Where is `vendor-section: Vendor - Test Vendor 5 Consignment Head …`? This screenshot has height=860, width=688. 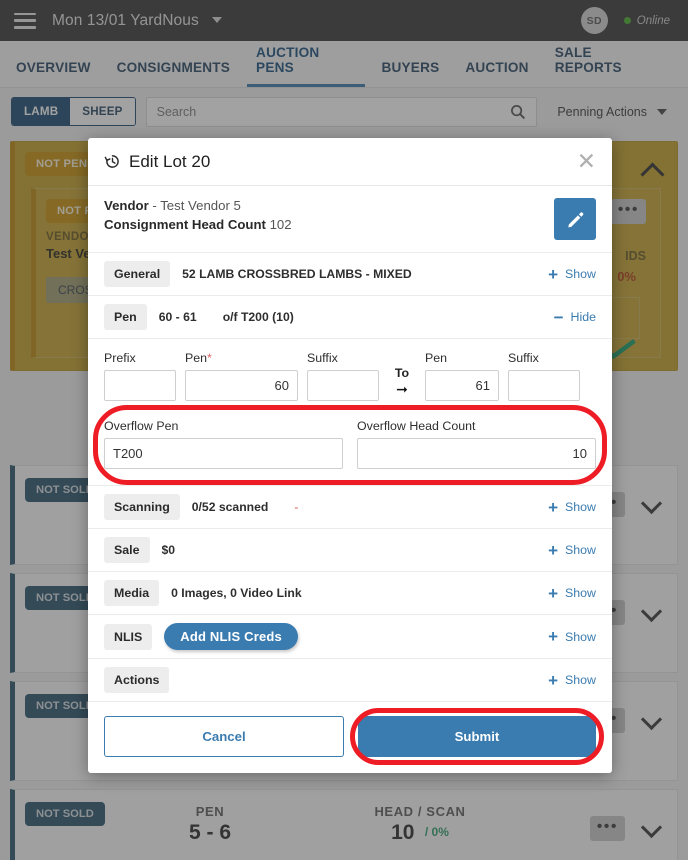 vendor-section: Vendor - Test Vendor 5 Consignment Head … is located at coordinates (350, 219).